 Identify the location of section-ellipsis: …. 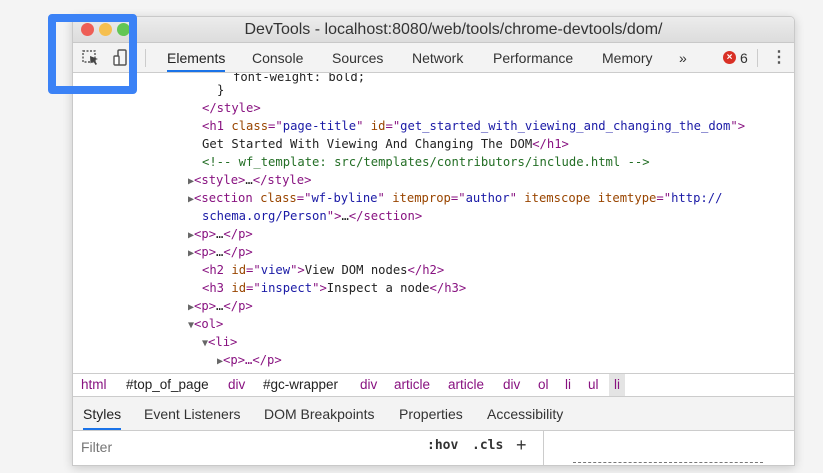
(345, 216).